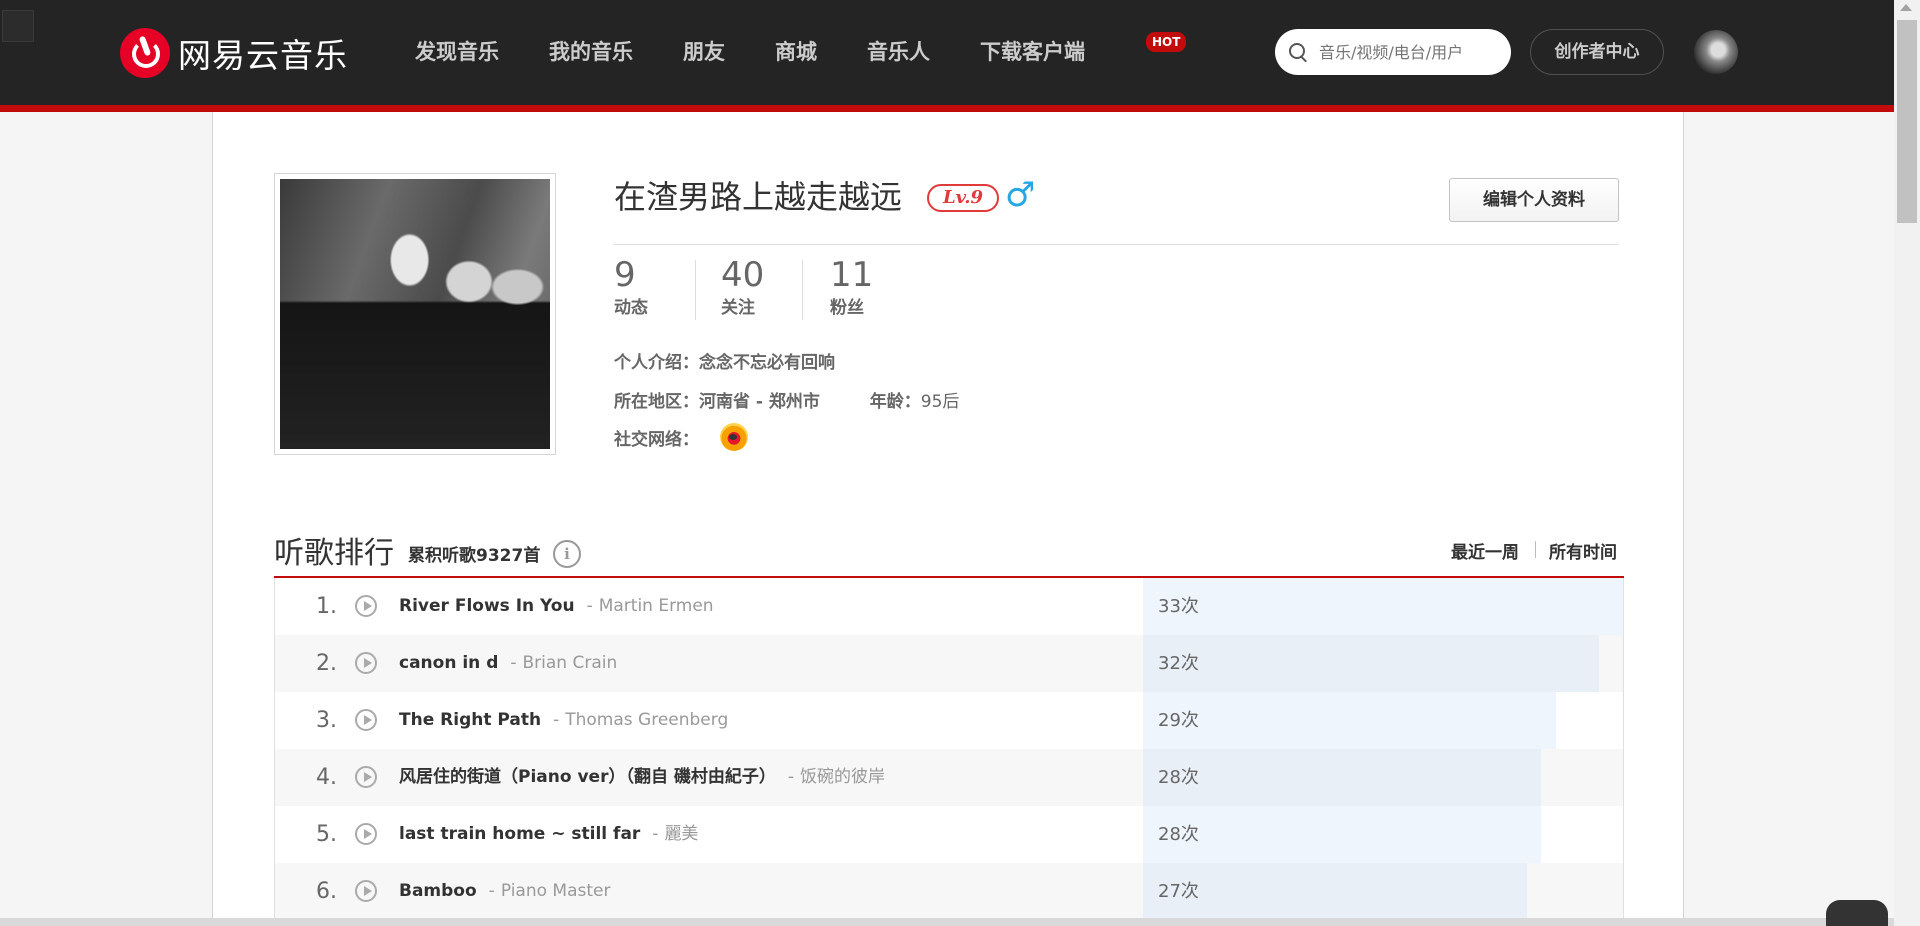 The width and height of the screenshot is (1920, 926). Describe the element at coordinates (18, 26) in the screenshot. I see `window-corner-box` at that location.